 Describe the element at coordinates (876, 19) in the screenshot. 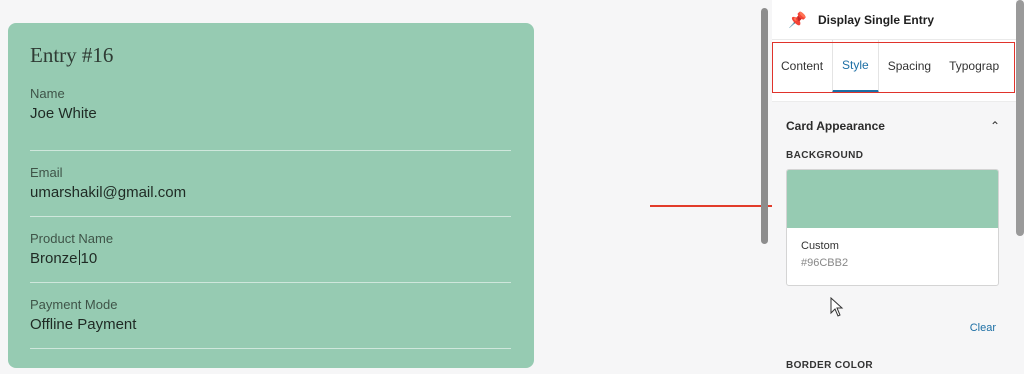

I see `panel-title: Display Single Entry` at that location.